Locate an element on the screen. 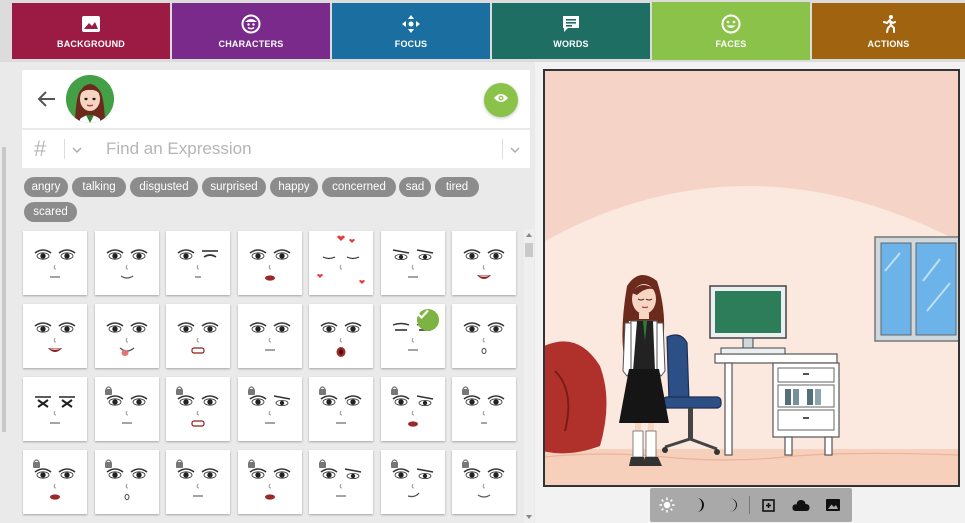 This screenshot has height=523, width=965. grid-scrollbar is located at coordinates (529, 376).